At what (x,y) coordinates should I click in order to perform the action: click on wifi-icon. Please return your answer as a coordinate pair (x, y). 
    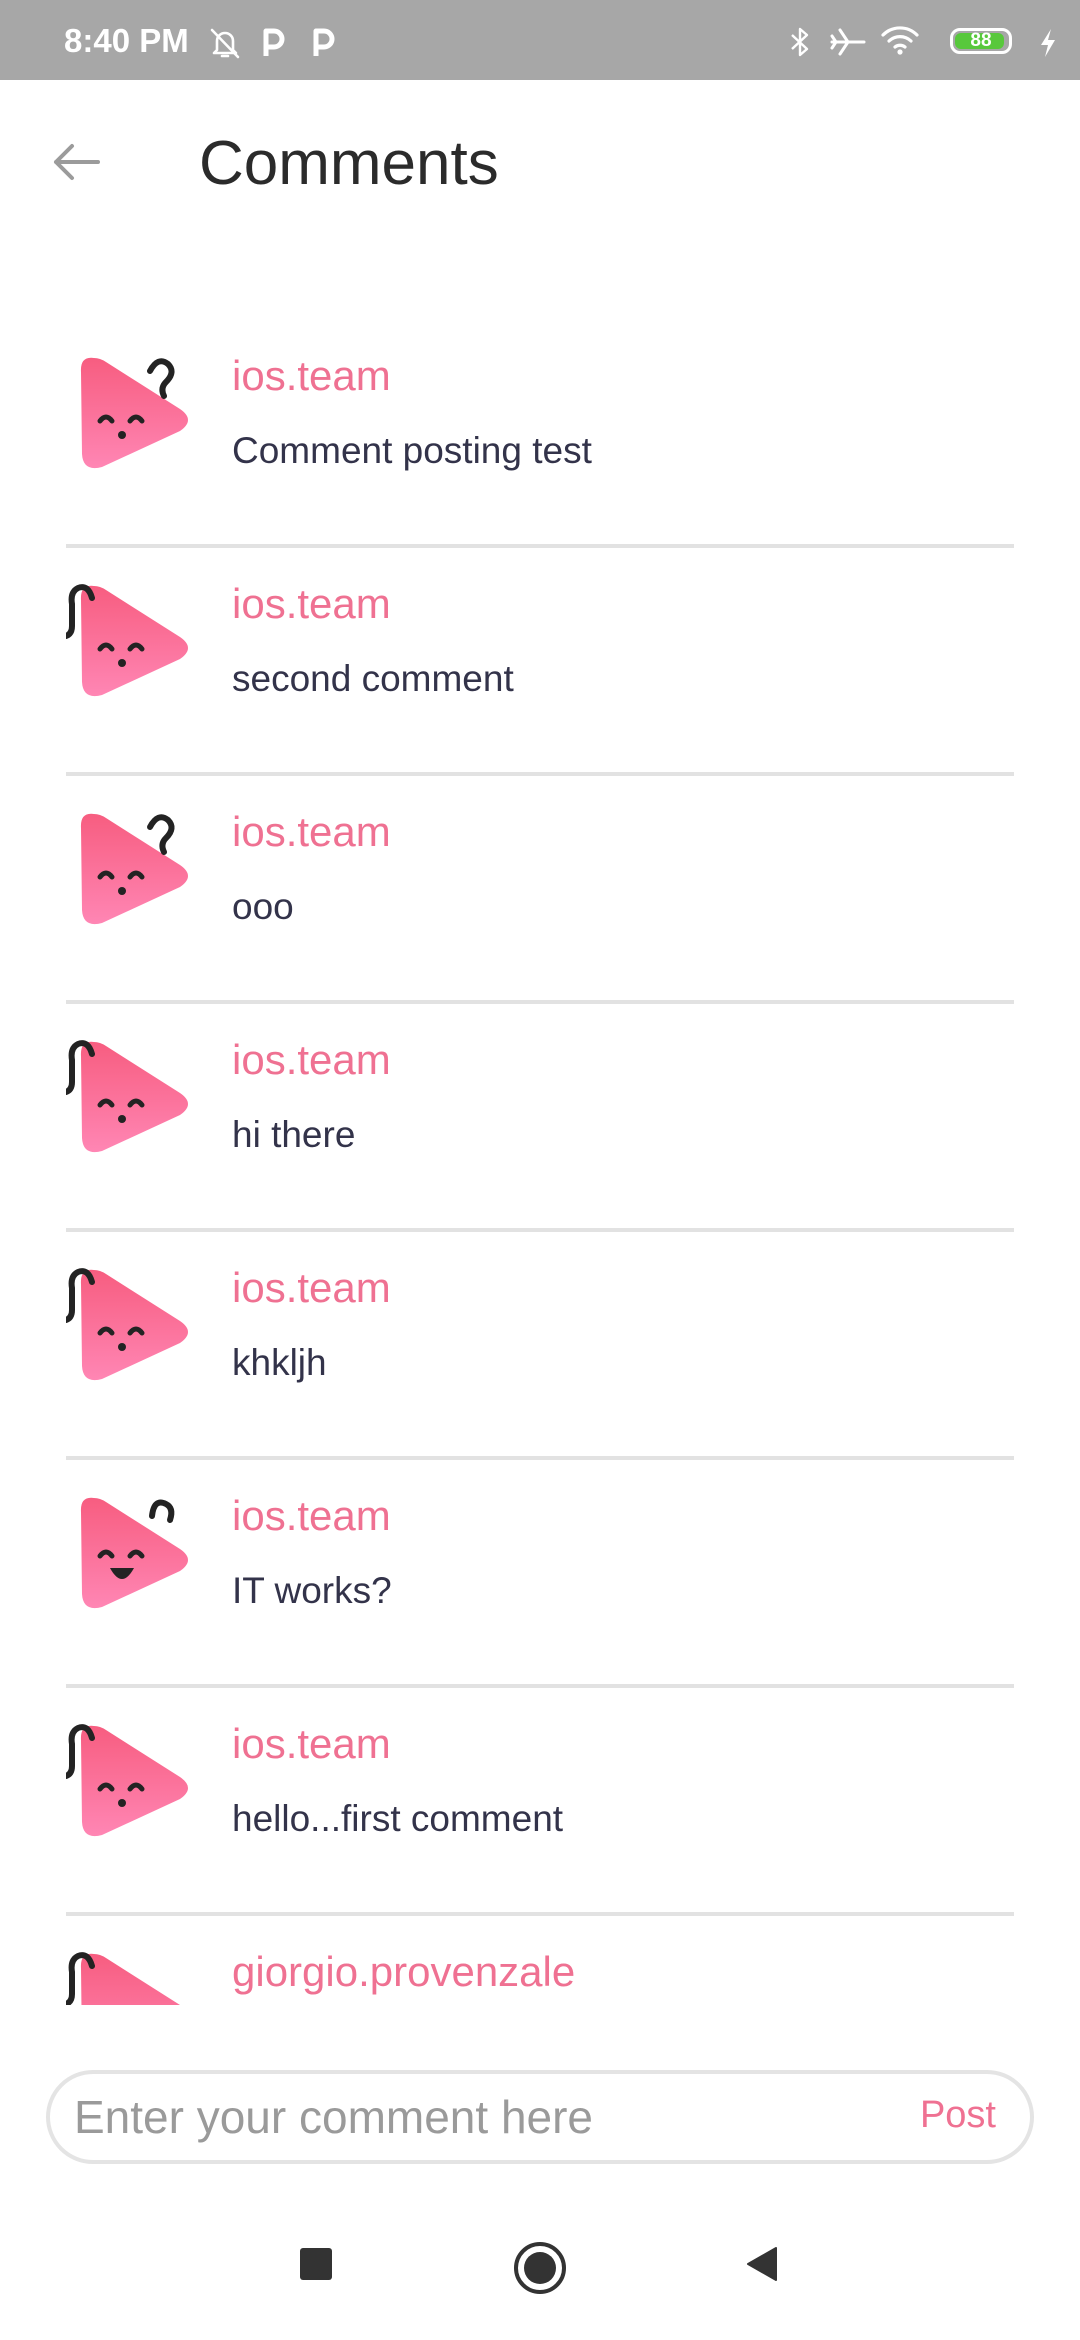
    Looking at the image, I should click on (900, 40).